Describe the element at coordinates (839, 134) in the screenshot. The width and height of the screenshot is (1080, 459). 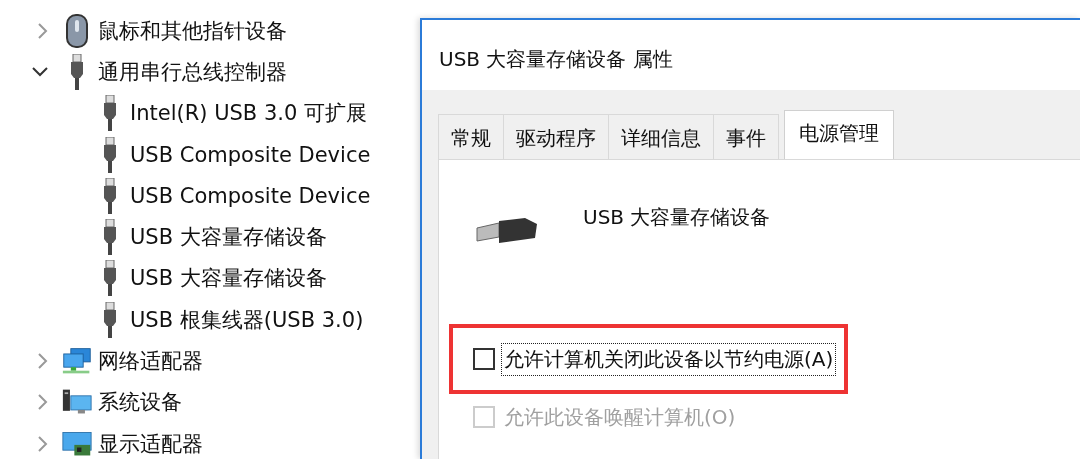
I see `tab: 电源管理` at that location.